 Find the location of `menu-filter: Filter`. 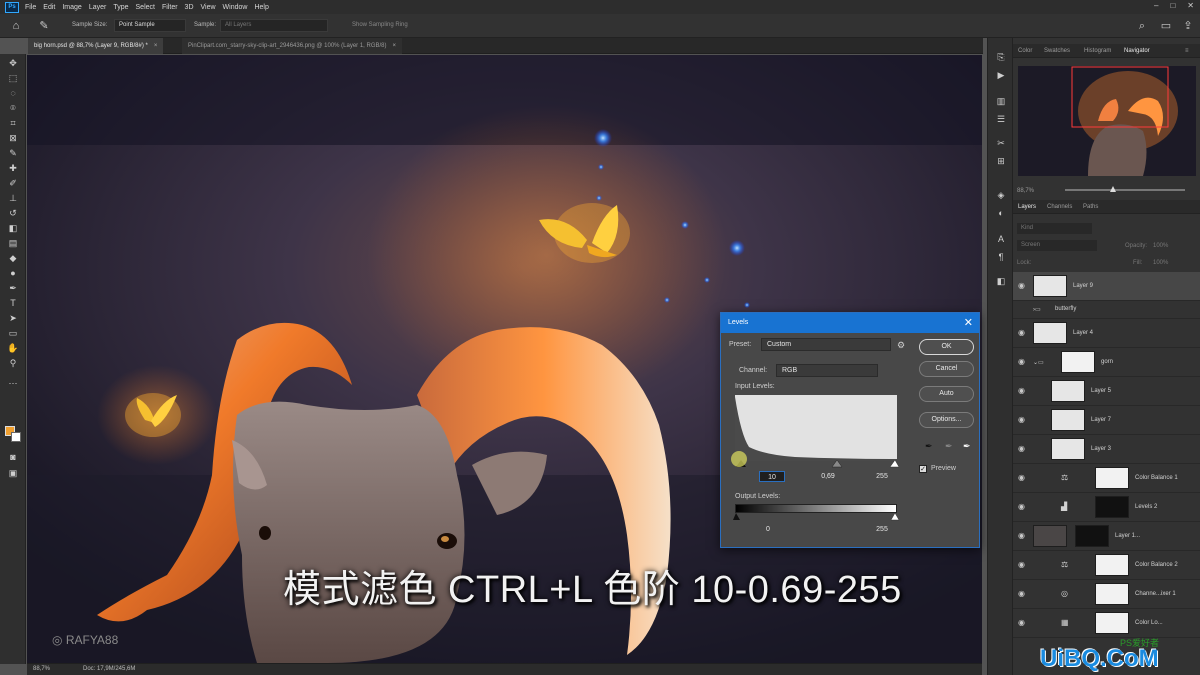

menu-filter: Filter is located at coordinates (170, 7).